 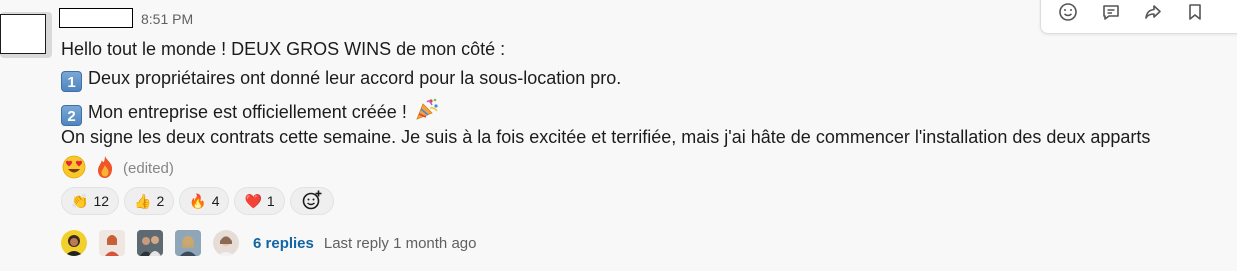 I want to click on reaction-heart: ❤️ 1, so click(x=259, y=201).